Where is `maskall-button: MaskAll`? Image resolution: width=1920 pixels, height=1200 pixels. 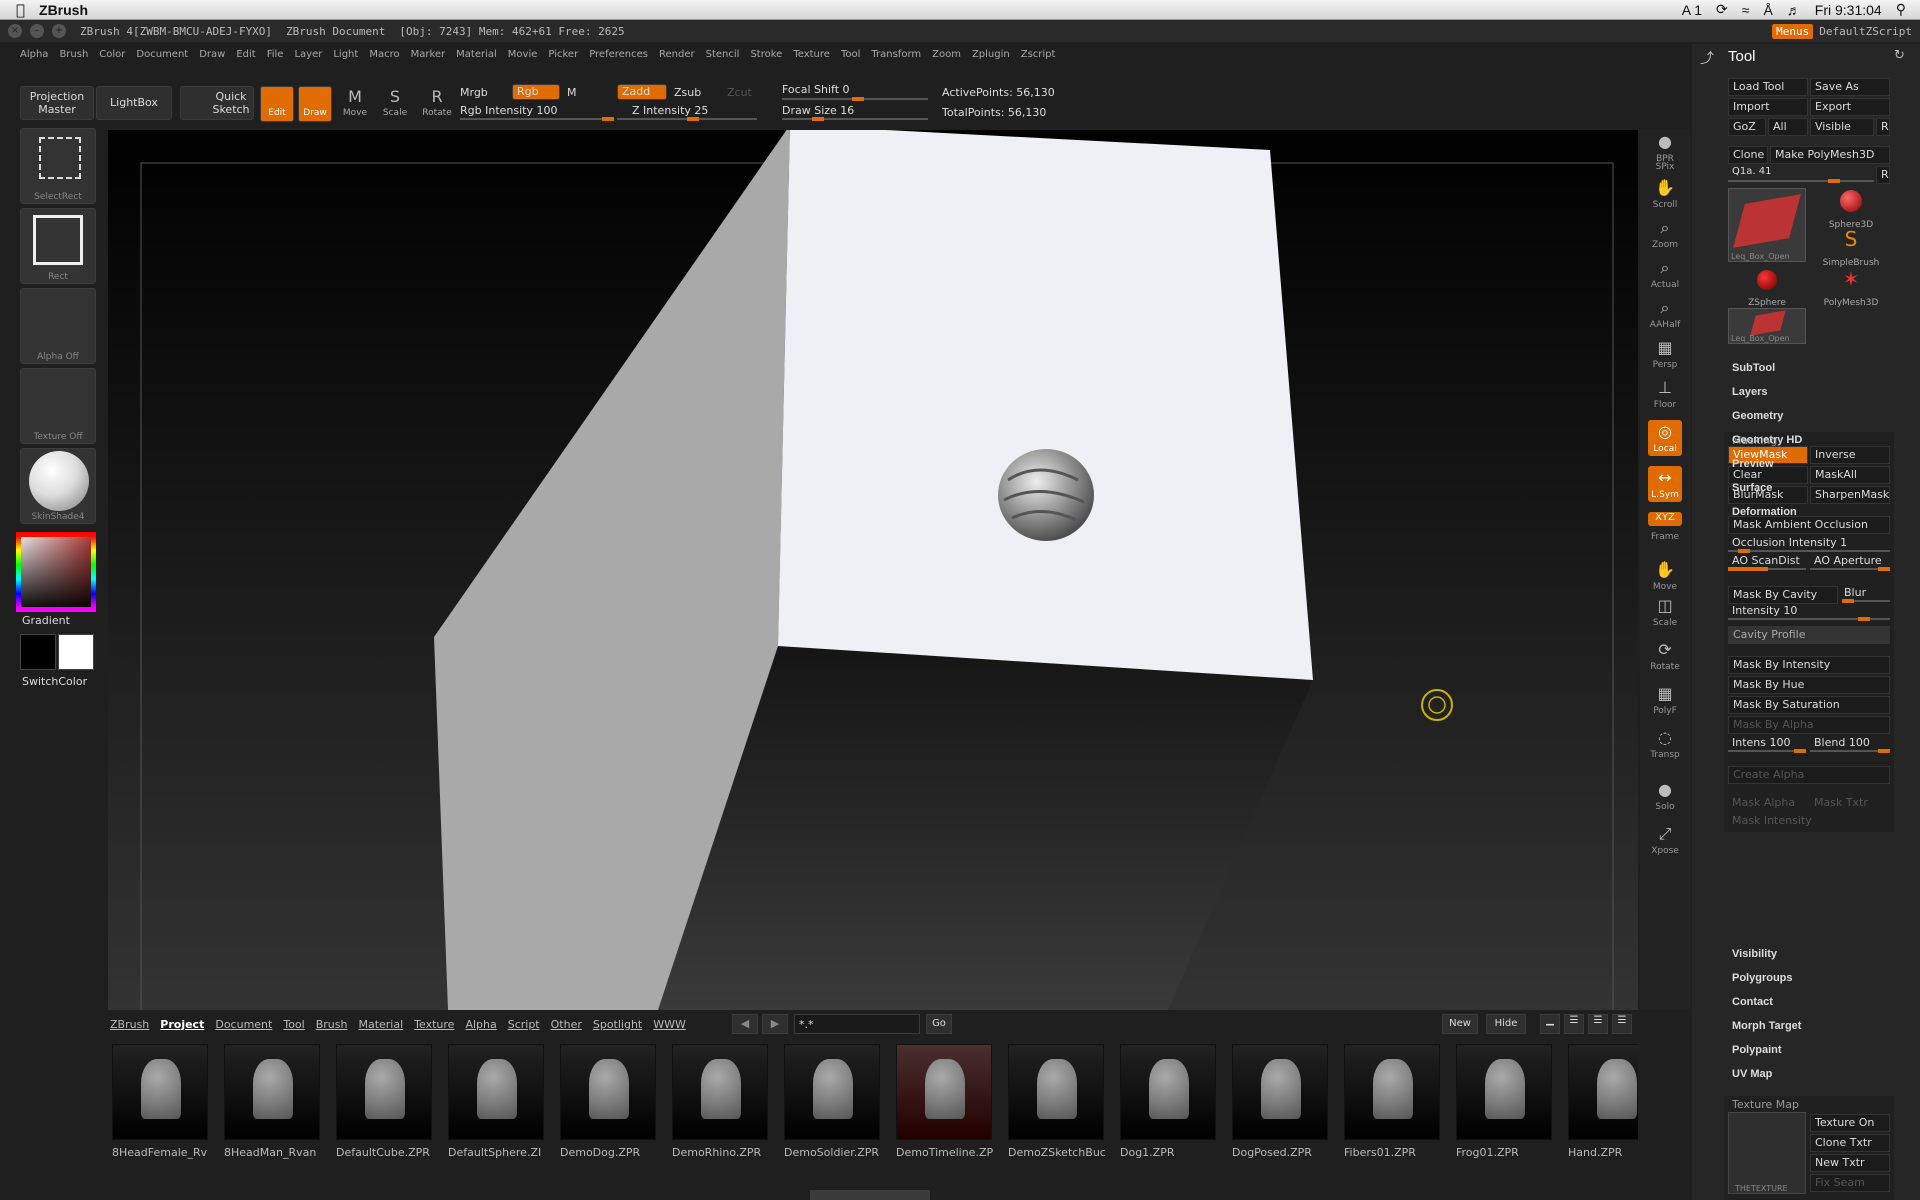
maskall-button: MaskAll is located at coordinates (1850, 475).